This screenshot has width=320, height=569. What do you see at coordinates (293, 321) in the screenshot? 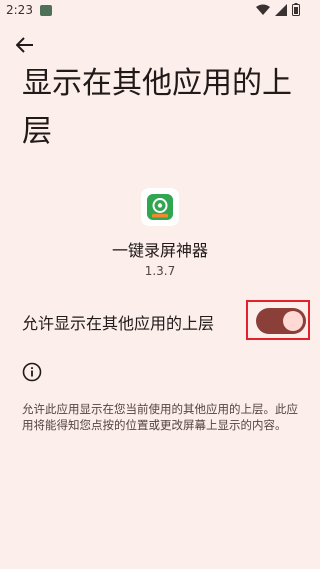
I see `toggle-thumb` at bounding box center [293, 321].